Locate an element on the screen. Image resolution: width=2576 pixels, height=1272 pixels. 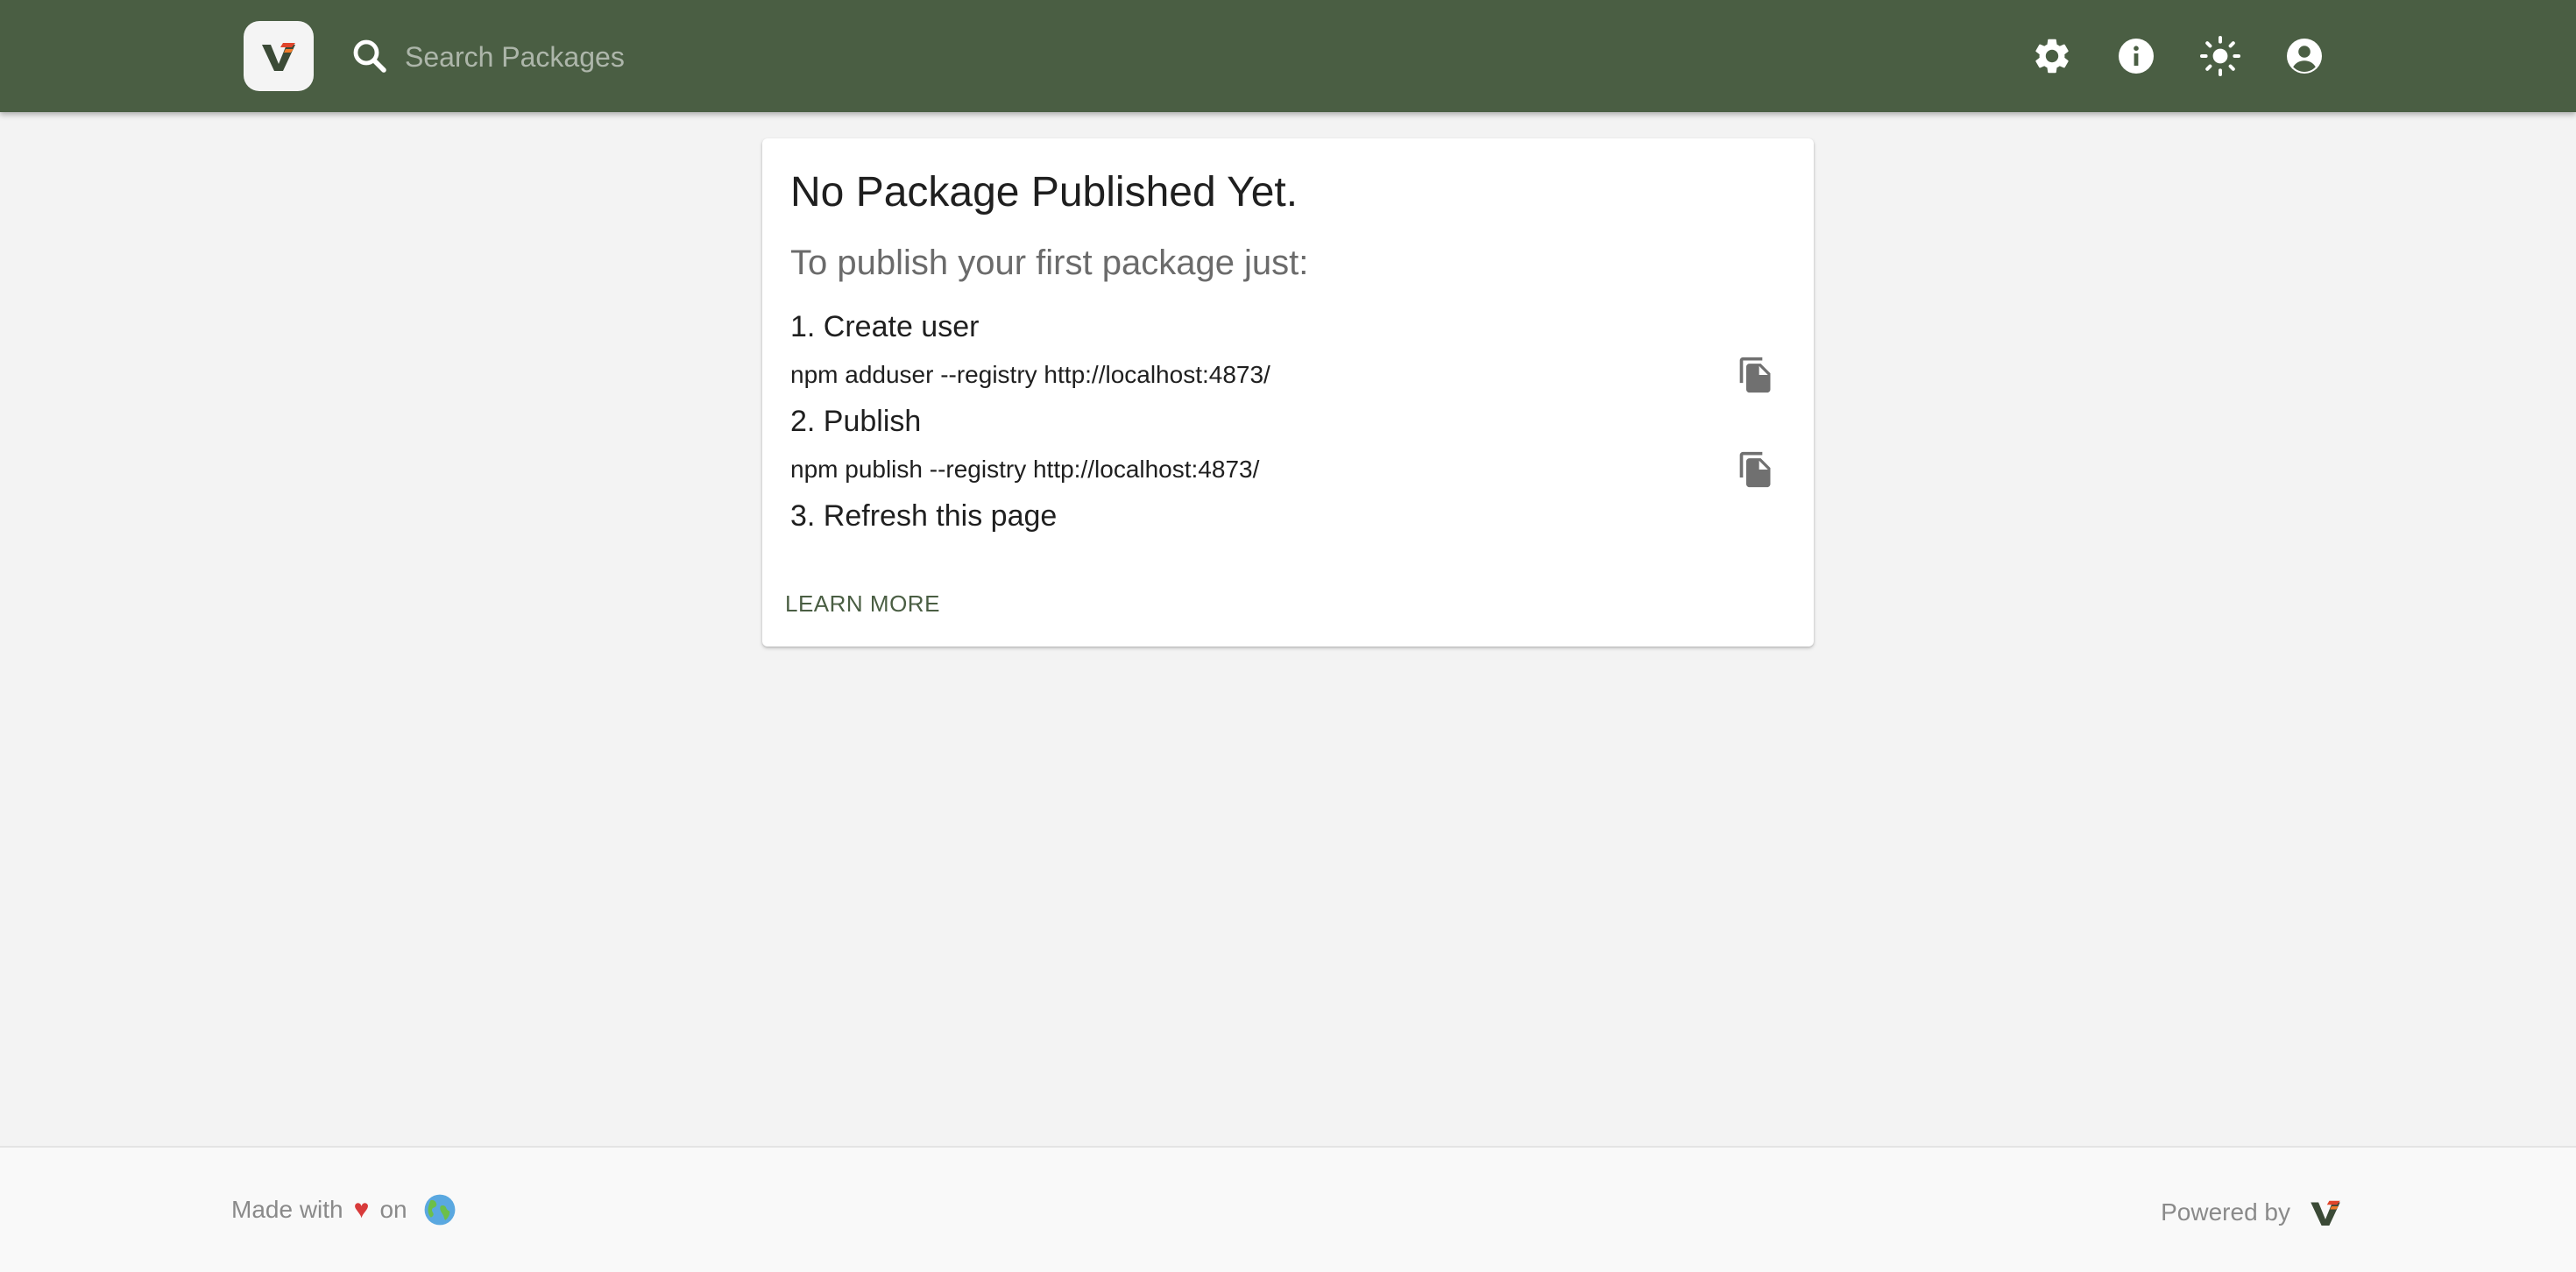
powered-by-text: Powered by is located at coordinates (2225, 1212).